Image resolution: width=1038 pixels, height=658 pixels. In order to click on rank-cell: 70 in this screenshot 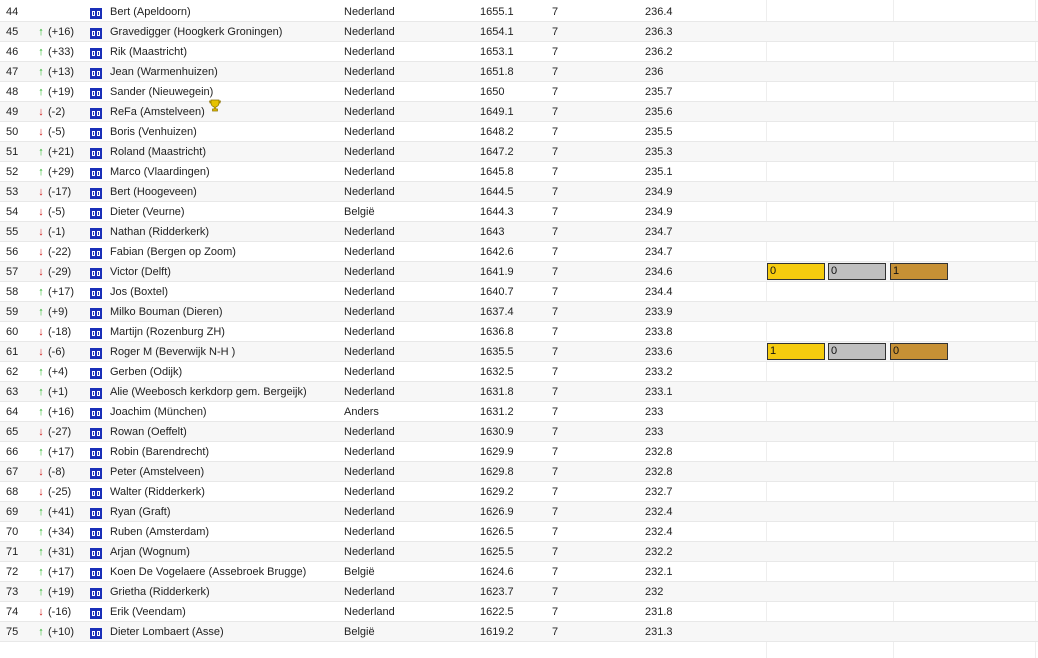, I will do `click(12, 532)`.